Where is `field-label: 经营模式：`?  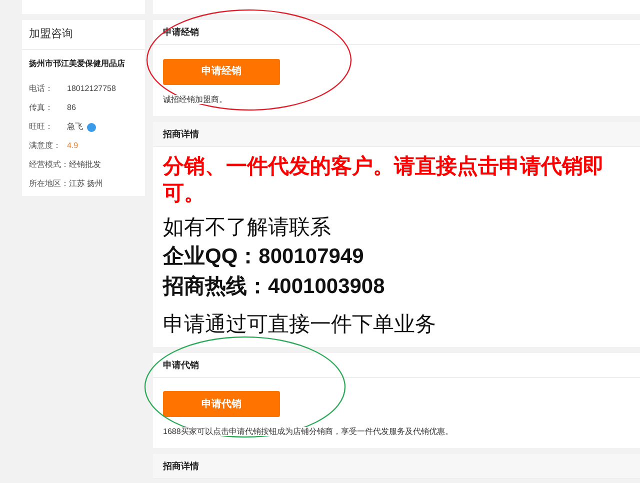
field-label: 经营模式： is located at coordinates (49, 165).